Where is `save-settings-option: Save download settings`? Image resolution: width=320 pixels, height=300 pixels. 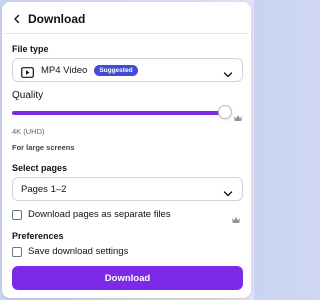 save-settings-option: Save download settings is located at coordinates (70, 251).